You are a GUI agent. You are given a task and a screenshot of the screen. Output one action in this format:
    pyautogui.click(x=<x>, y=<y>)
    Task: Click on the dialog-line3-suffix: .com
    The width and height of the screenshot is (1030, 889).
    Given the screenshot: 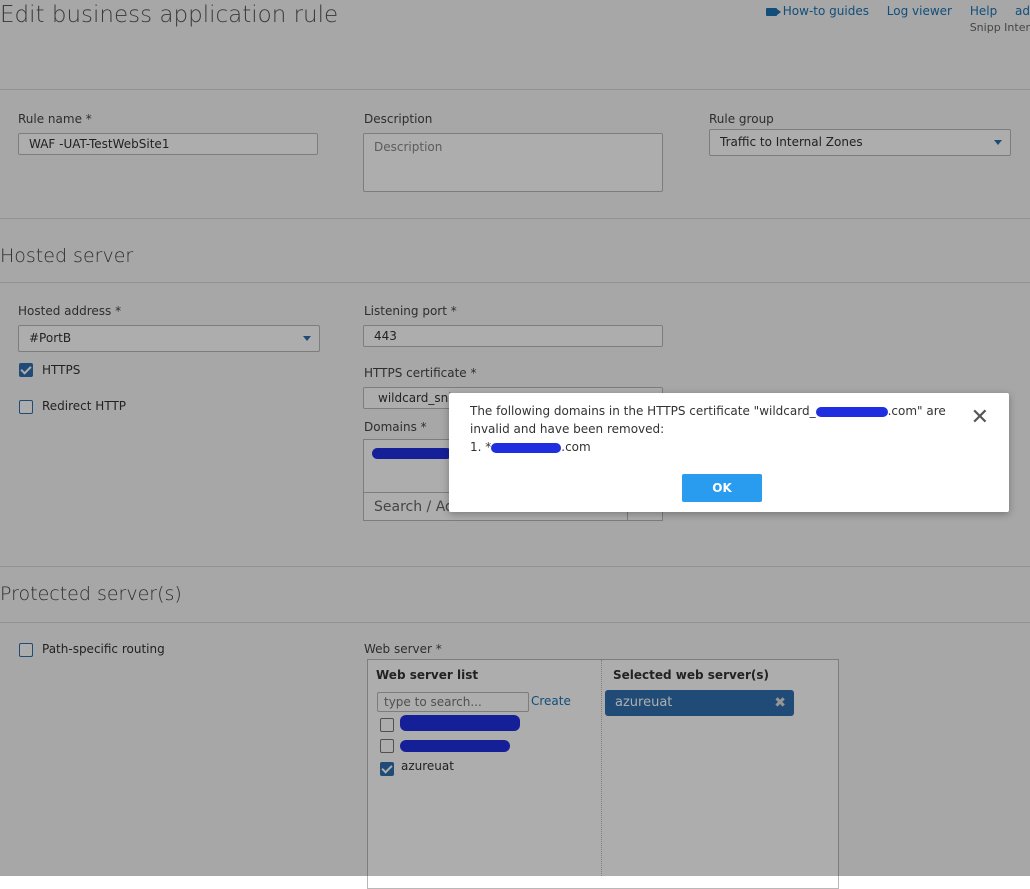 What is the action you would take?
    pyautogui.click(x=576, y=447)
    